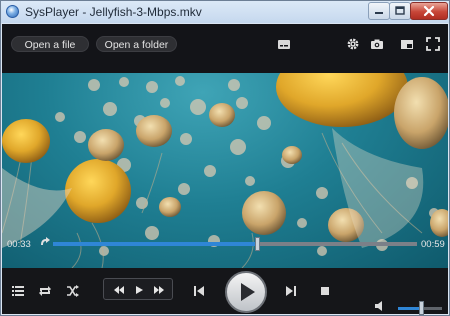 Image resolution: width=450 pixels, height=316 pixels. Describe the element at coordinates (377, 44) in the screenshot. I see `camera-icon` at that location.